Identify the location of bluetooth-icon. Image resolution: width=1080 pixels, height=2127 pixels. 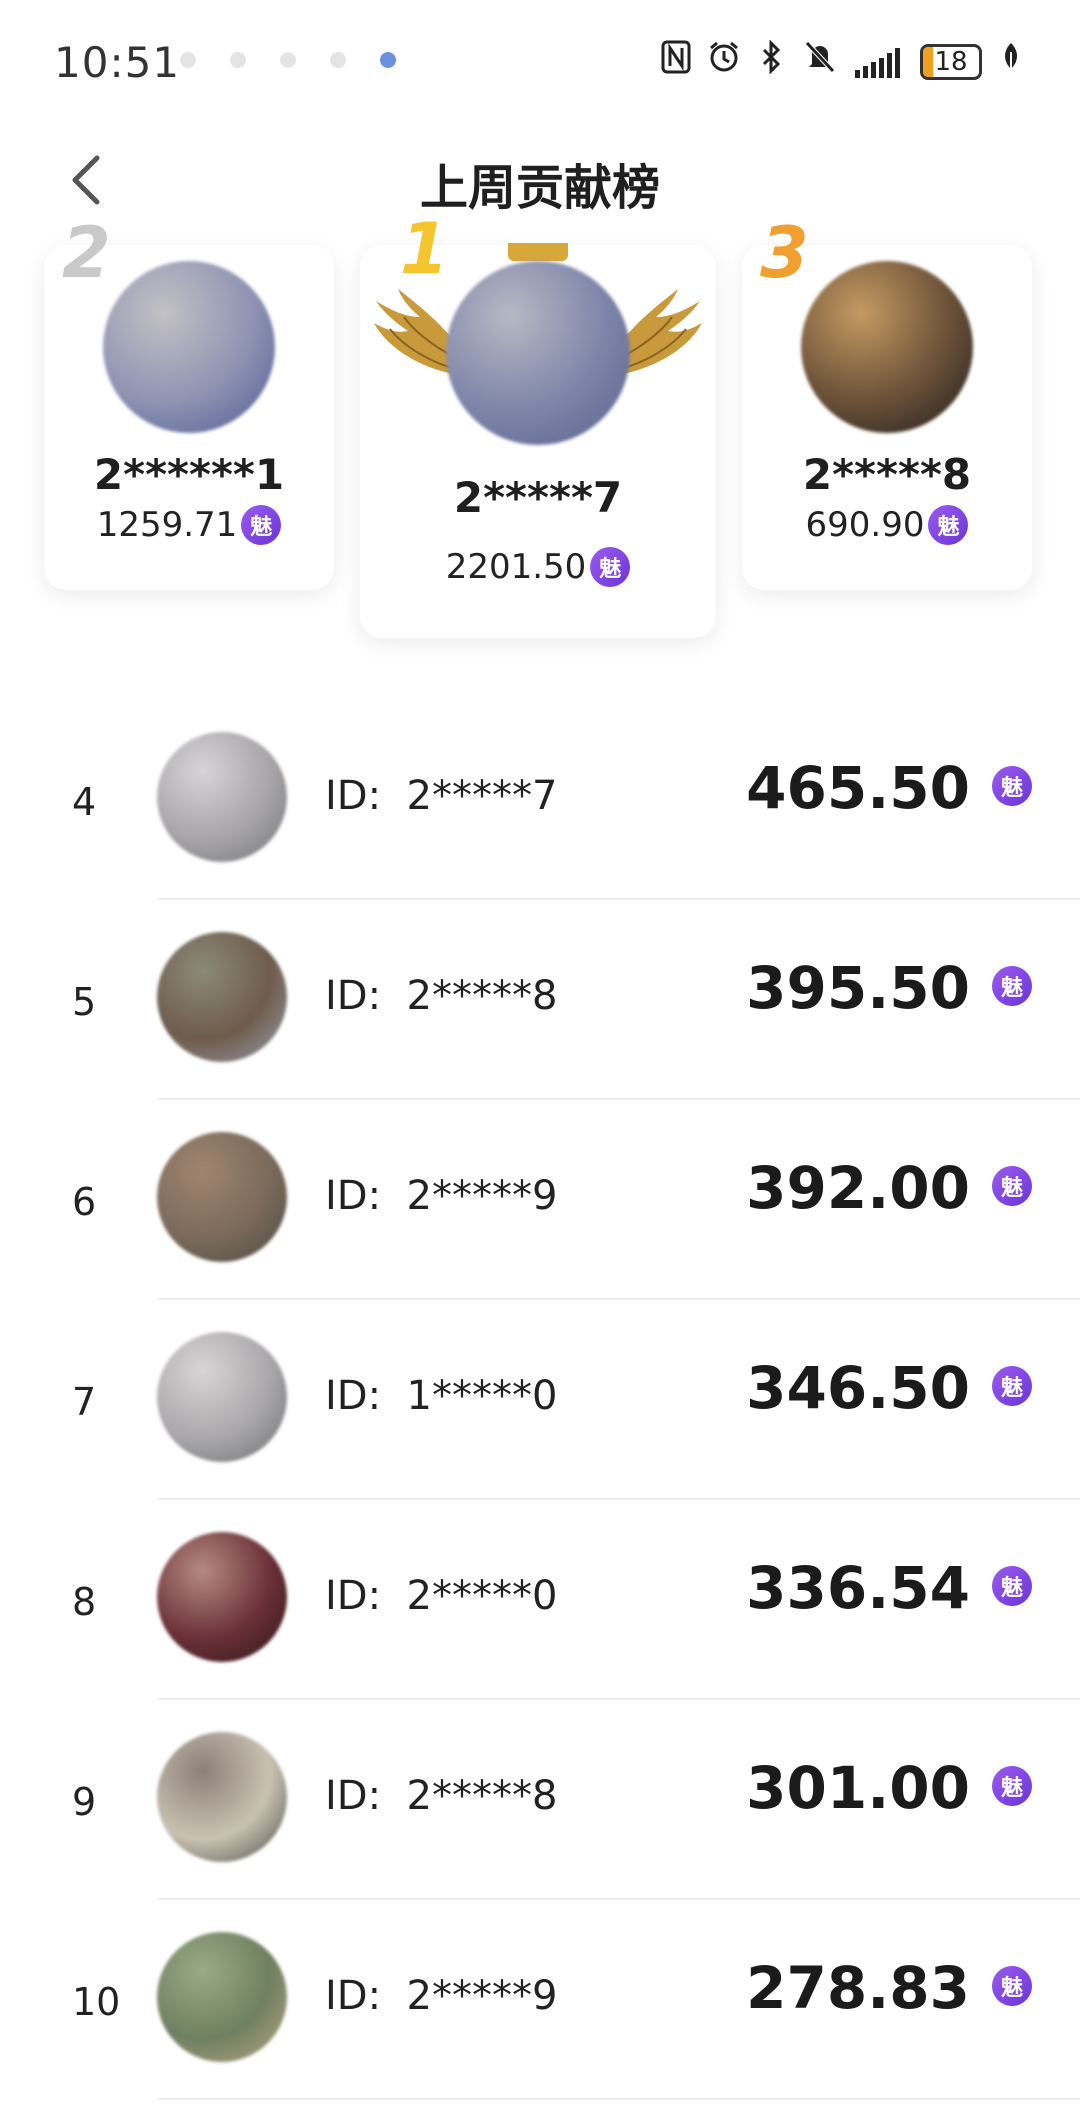
(772, 61).